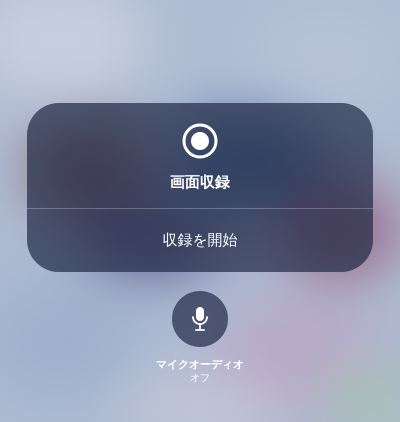 The height and width of the screenshot is (422, 400). What do you see at coordinates (200, 379) in the screenshot?
I see `microphone-status: オフ` at bounding box center [200, 379].